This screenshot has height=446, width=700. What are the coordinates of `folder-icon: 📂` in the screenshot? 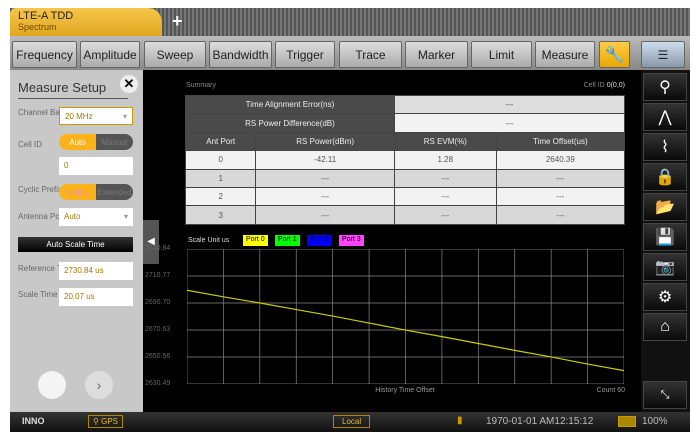 It's located at (665, 207).